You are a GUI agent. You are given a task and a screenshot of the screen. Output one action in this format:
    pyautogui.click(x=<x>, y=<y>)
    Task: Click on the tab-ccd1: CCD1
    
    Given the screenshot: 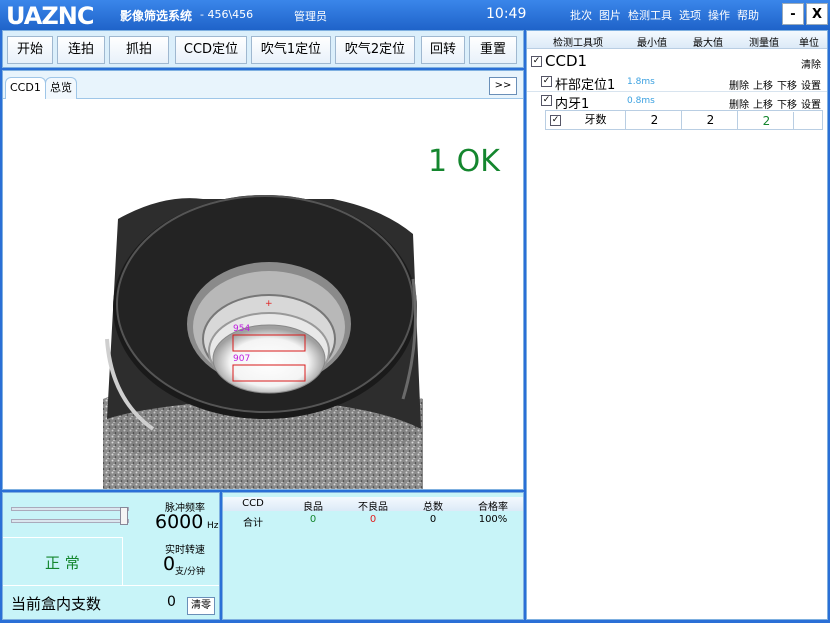 What is the action you would take?
    pyautogui.click(x=25, y=88)
    